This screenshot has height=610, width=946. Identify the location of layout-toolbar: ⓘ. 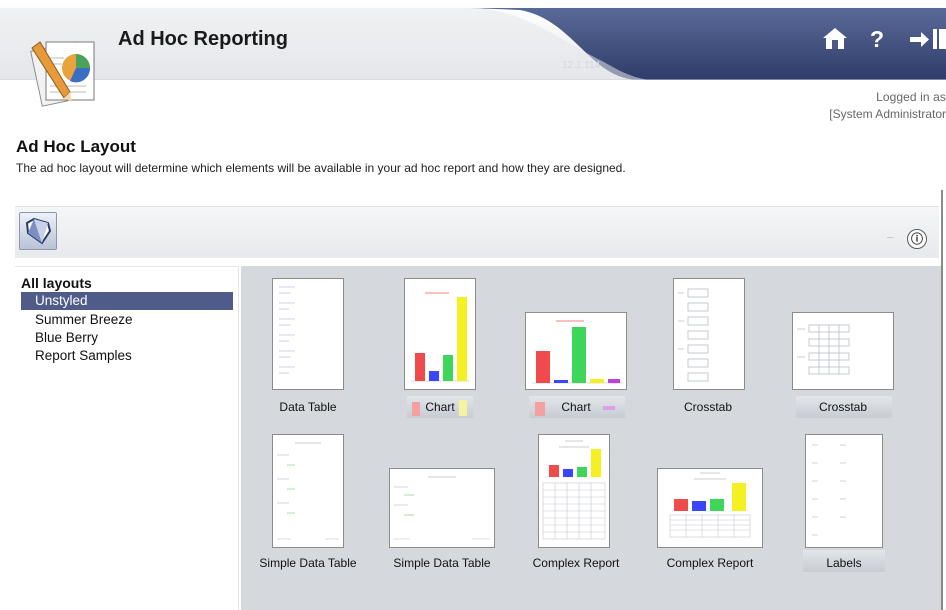
(477, 232).